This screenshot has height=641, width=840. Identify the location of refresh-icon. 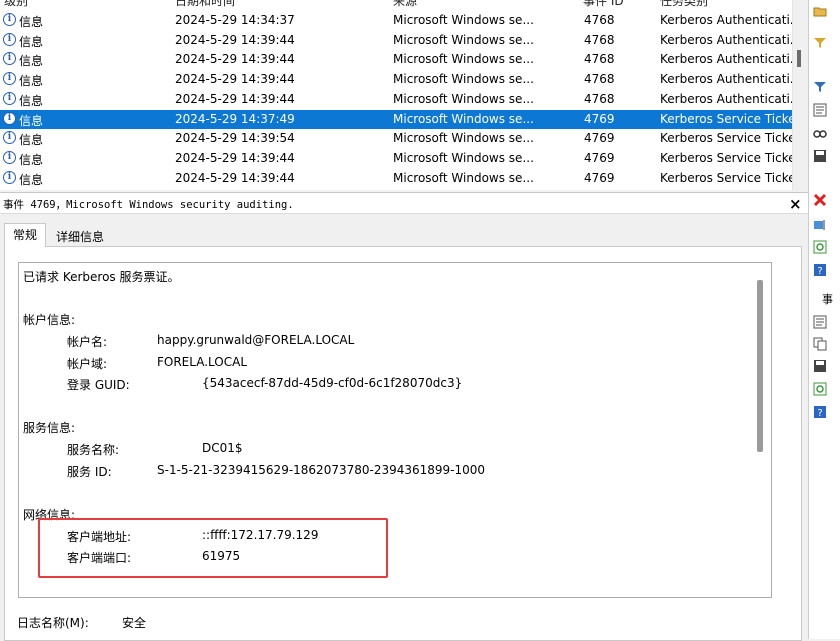
(820, 247).